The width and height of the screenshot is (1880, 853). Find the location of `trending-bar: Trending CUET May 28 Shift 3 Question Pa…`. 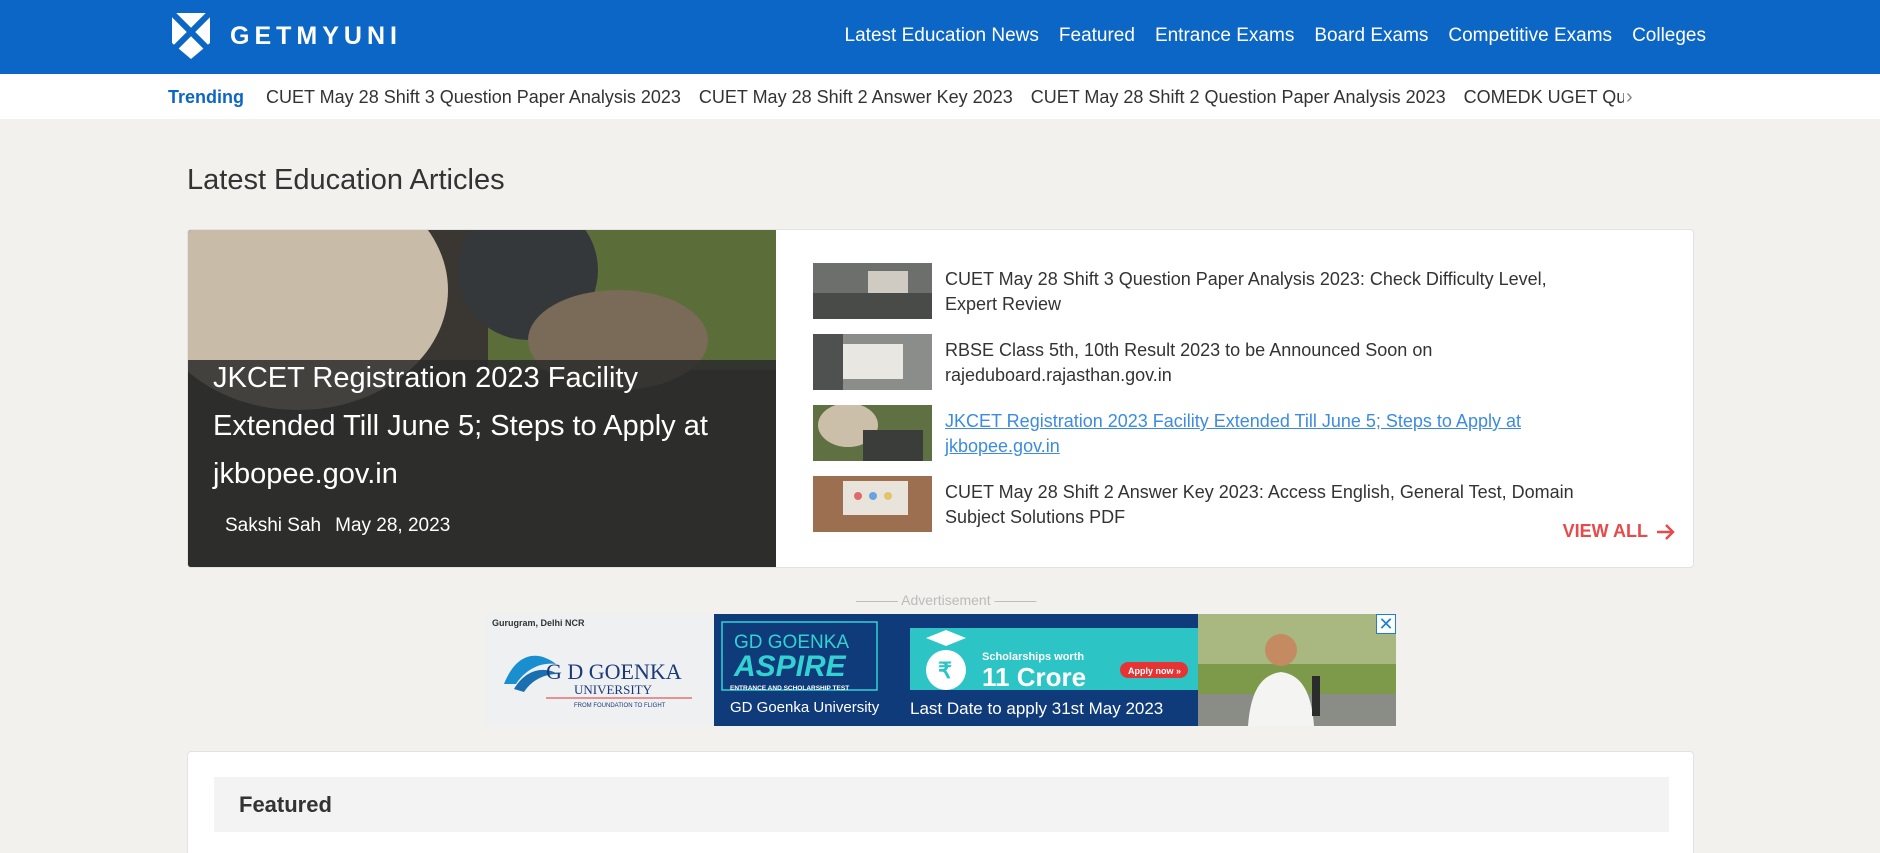

trending-bar: Trending CUET May 28 Shift 3 Question Pa… is located at coordinates (940, 96).